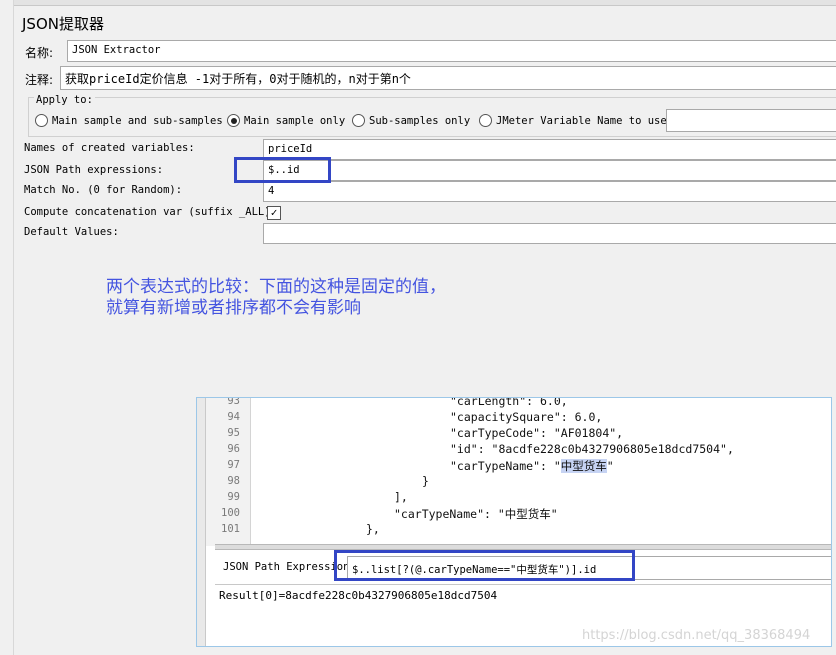 This screenshot has height=655, width=836. Describe the element at coordinates (233, 481) in the screenshot. I see `line-number: 98` at that location.